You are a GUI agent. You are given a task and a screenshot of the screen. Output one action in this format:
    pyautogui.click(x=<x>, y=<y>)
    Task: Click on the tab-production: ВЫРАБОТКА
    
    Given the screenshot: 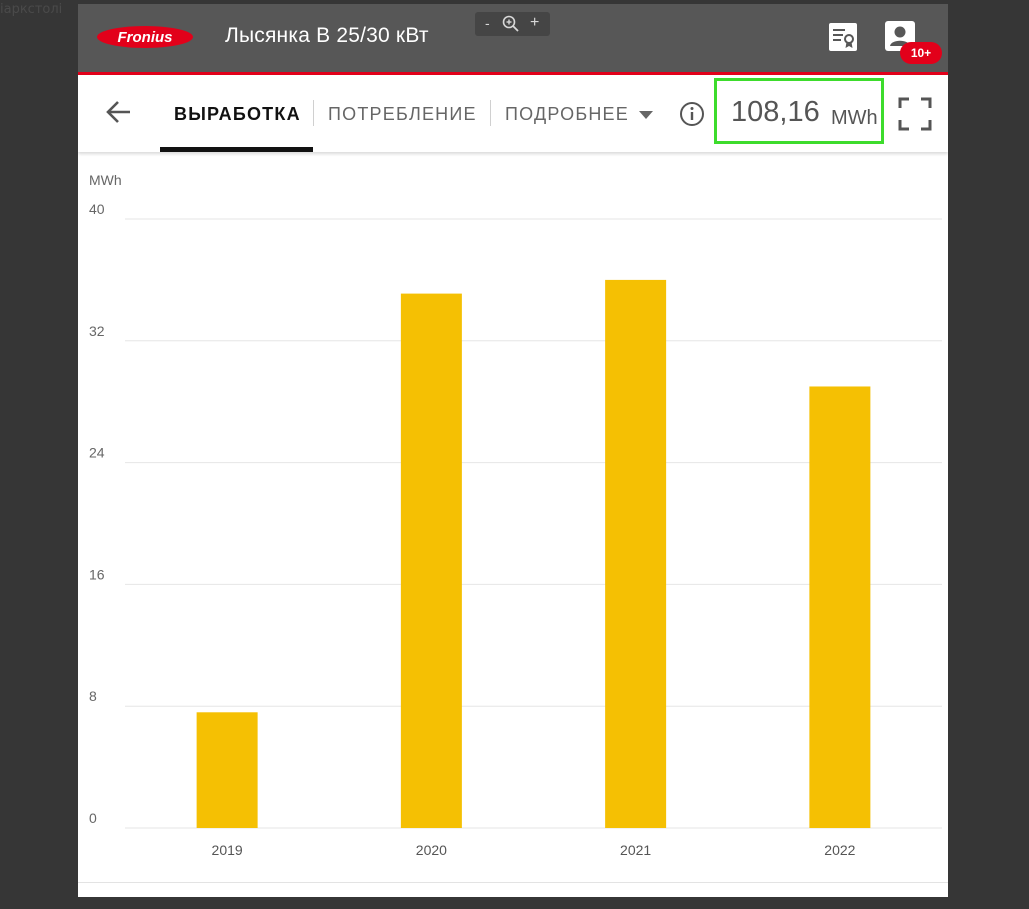 What is the action you would take?
    pyautogui.click(x=237, y=114)
    